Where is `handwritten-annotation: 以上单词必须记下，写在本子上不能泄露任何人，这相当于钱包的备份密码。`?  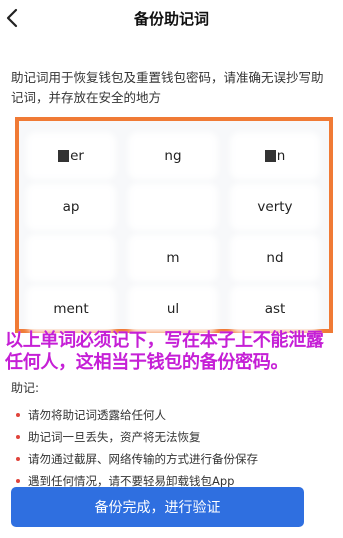 handwritten-annotation: 以上单词必须记下，写在本子上不能泄露任何人，这相当于钱包的备份密码。 is located at coordinates (164, 351).